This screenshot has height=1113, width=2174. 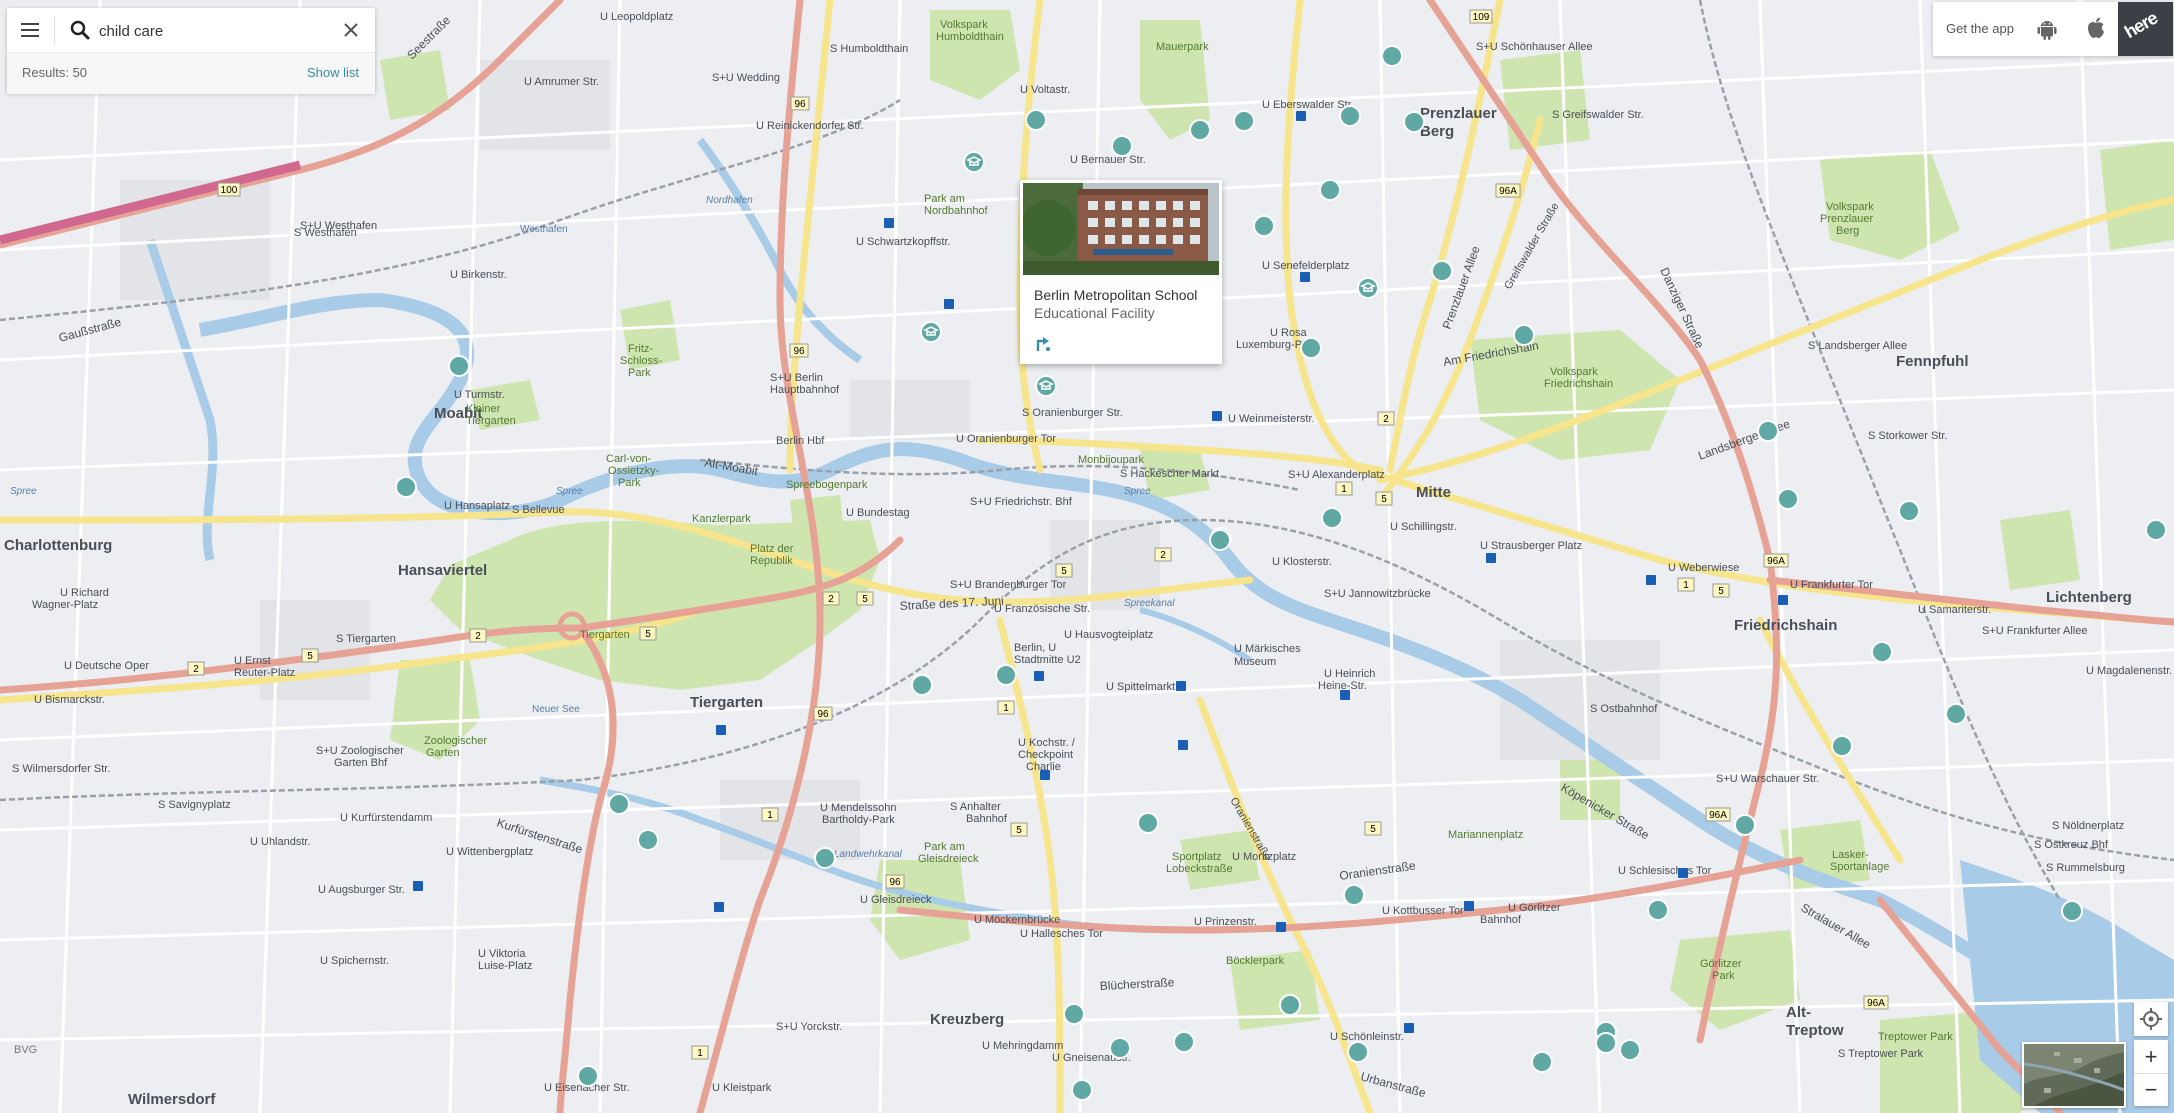 What do you see at coordinates (264, 673) in the screenshot?
I see `svg-text: Reuter-Platz` at bounding box center [264, 673].